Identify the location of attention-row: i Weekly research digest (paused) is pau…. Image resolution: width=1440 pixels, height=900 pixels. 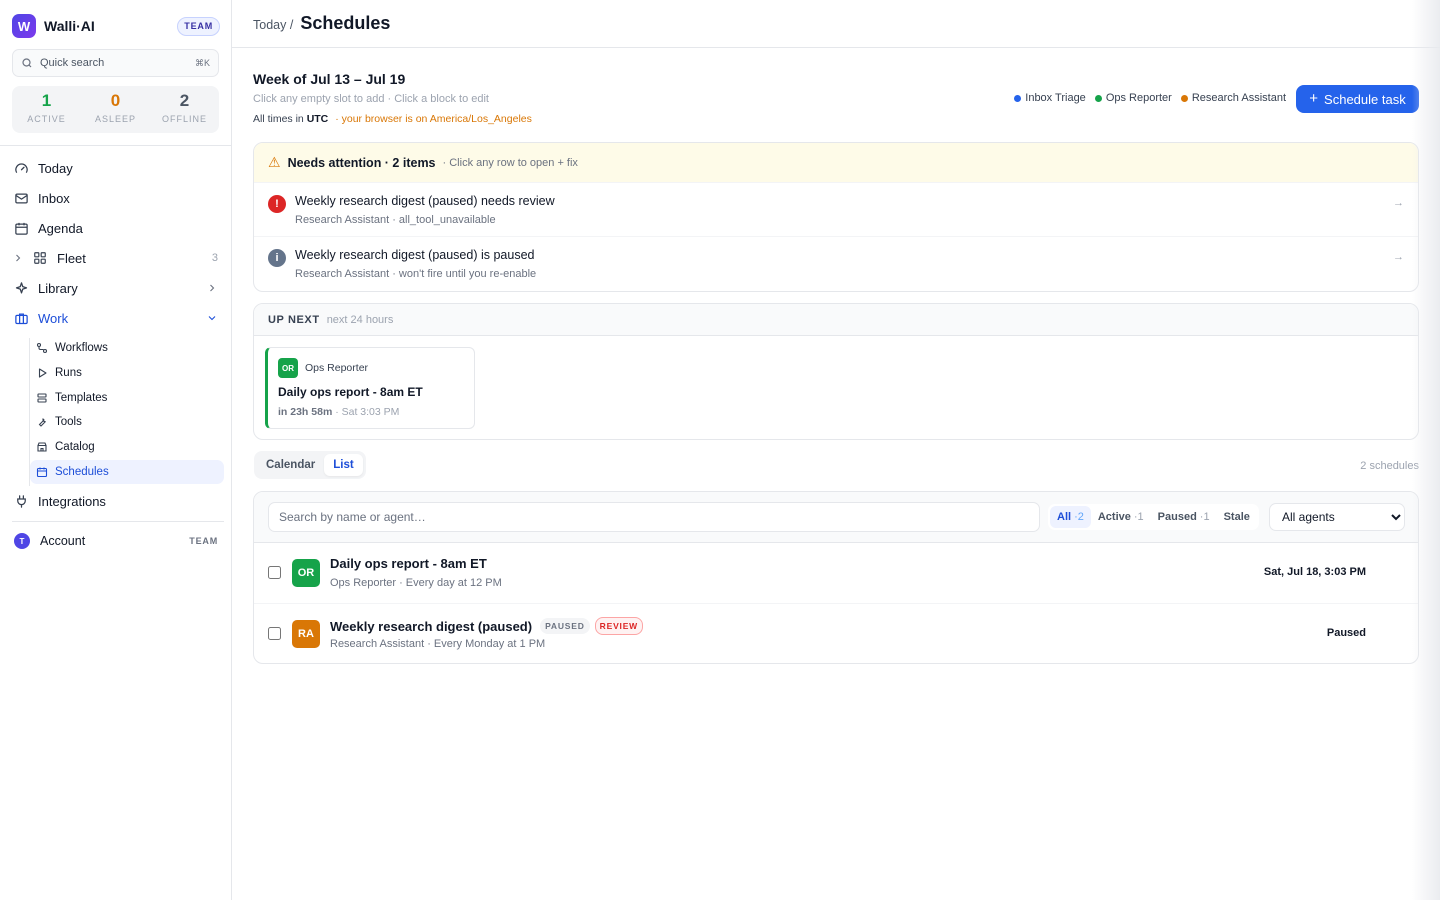
(836, 264).